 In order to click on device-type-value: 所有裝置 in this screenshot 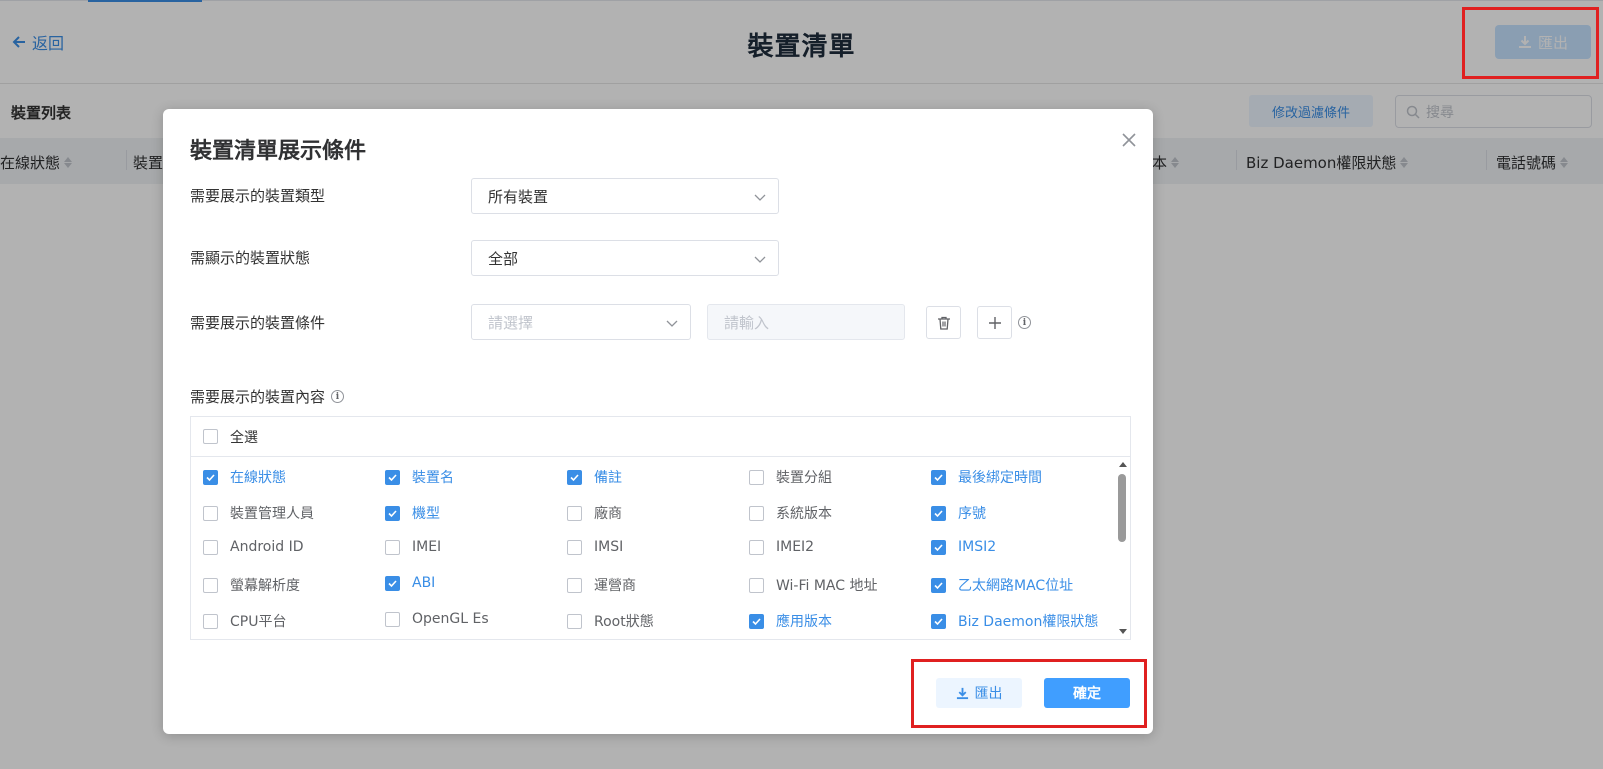, I will do `click(518, 196)`.